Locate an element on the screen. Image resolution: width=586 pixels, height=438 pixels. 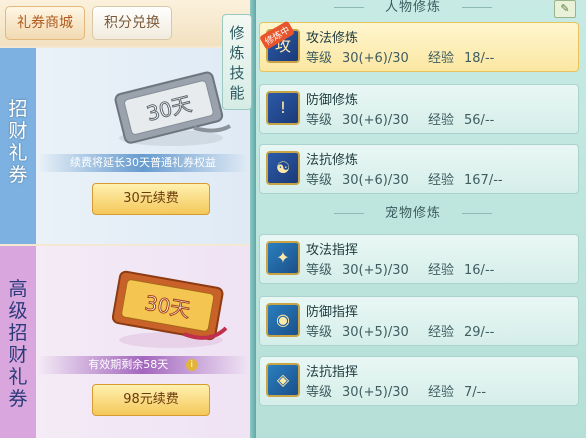
validity-note: 有效期剩余58天 i is located at coordinates (143, 365).